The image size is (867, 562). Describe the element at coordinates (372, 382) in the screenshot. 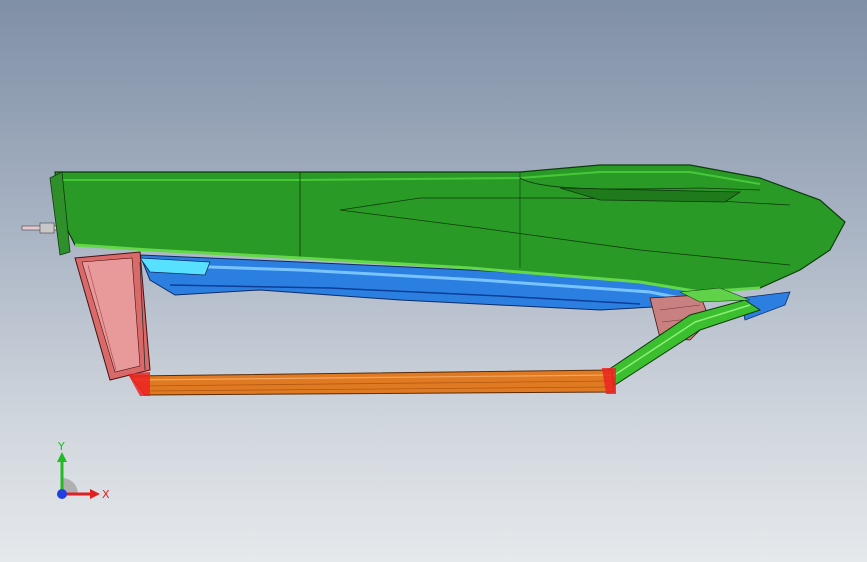

I see `lower-rail` at that location.